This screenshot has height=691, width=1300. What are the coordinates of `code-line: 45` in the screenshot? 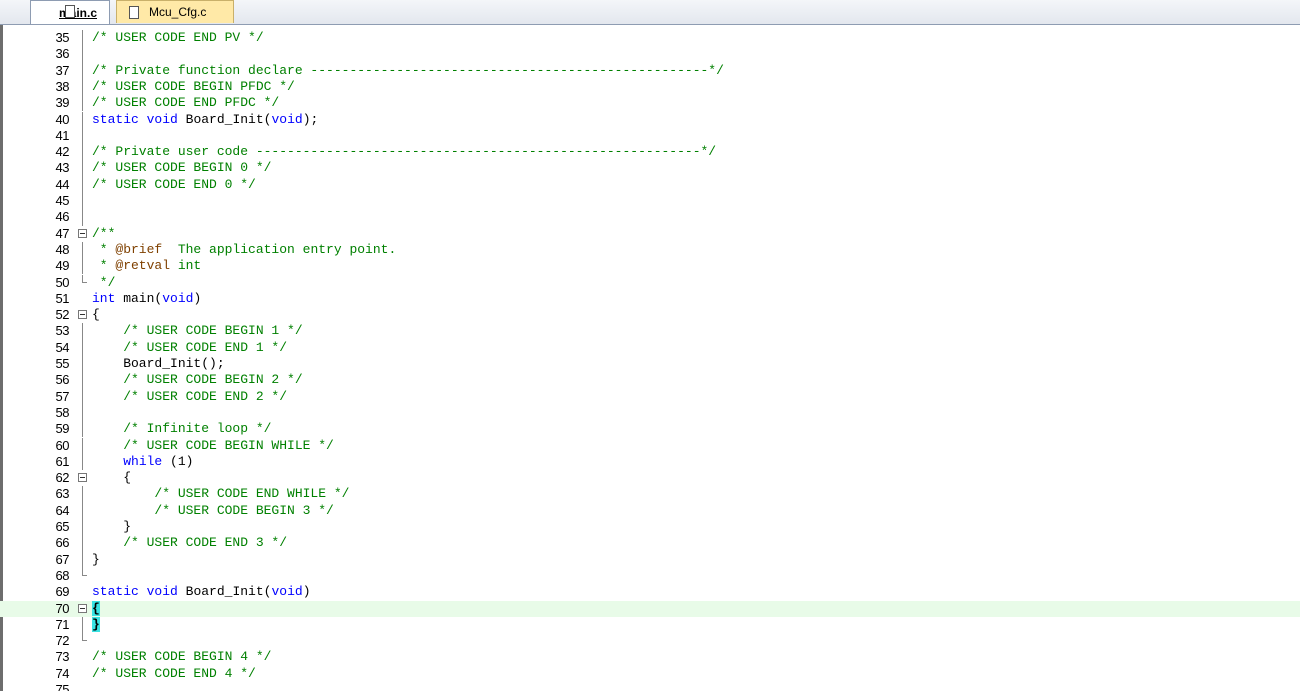 It's located at (650, 201).